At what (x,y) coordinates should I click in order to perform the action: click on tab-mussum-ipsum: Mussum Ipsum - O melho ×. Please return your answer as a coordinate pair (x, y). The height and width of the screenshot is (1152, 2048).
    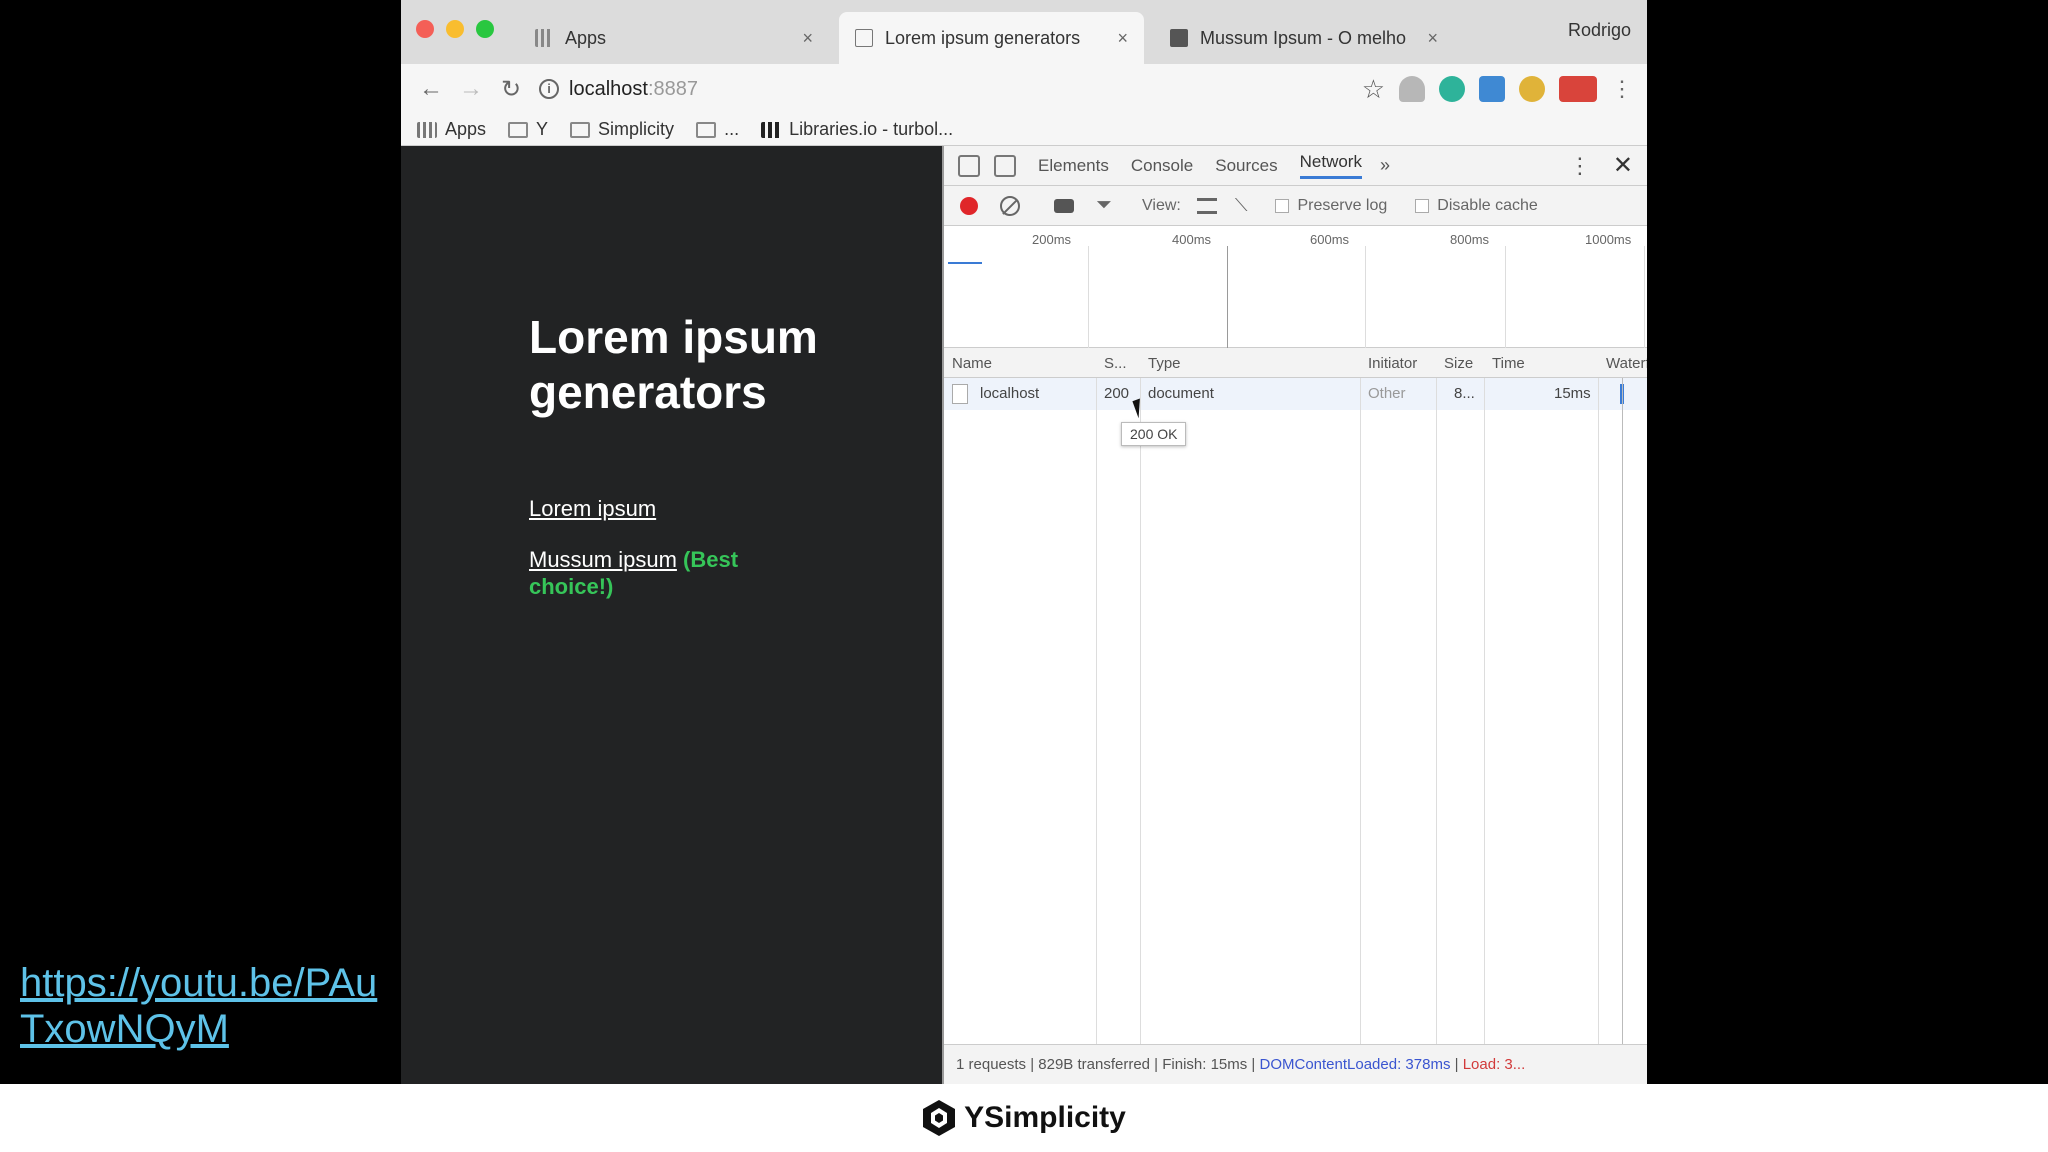
    Looking at the image, I should click on (1304, 38).